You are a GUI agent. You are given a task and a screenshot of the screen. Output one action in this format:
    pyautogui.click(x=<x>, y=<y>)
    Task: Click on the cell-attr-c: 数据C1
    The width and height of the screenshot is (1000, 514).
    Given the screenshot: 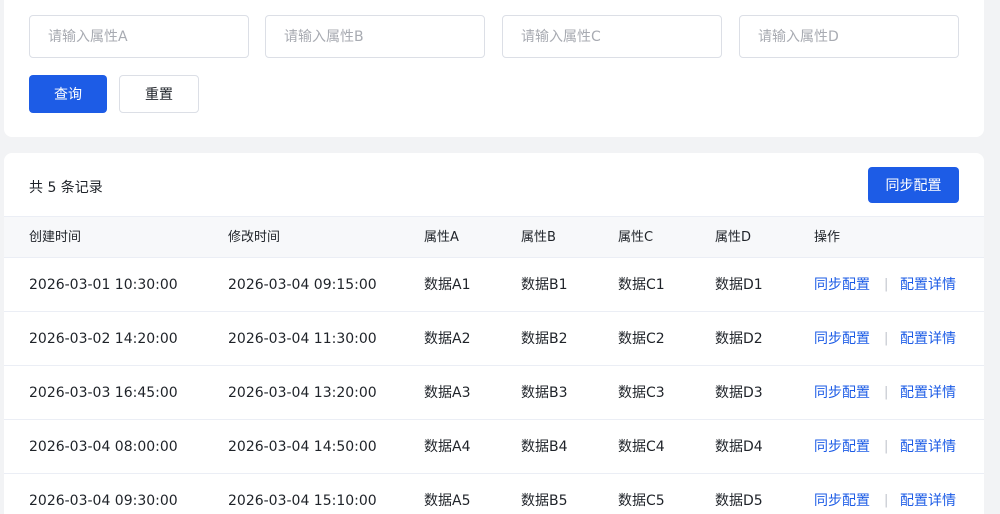 What is the action you would take?
    pyautogui.click(x=641, y=285)
    